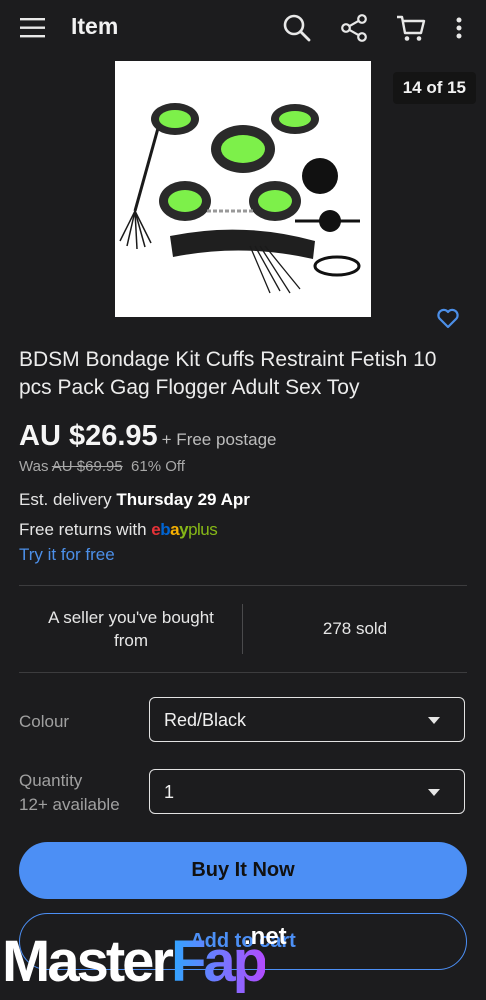 The image size is (486, 1000). I want to click on more-icon, so click(459, 28).